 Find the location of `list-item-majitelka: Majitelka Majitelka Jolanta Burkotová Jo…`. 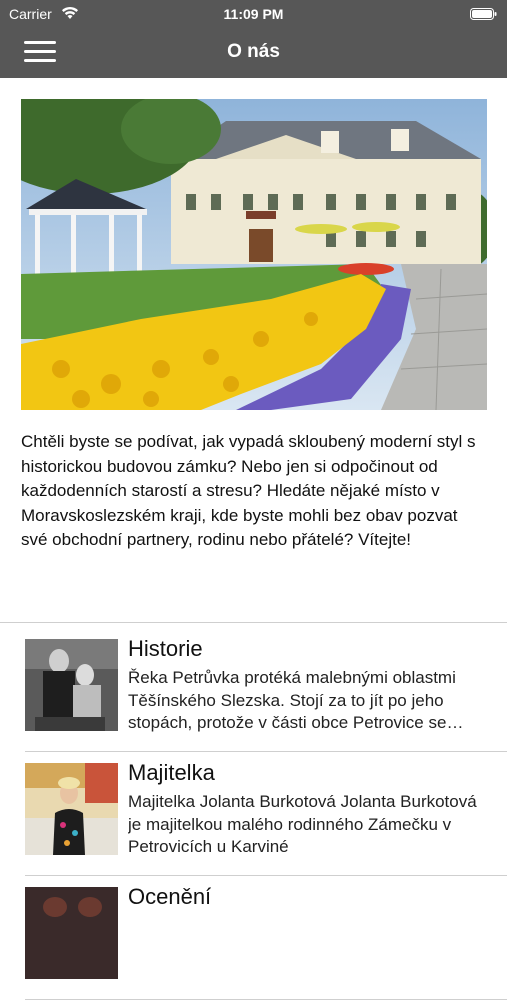

list-item-majitelka: Majitelka Majitelka Jolanta Burkotová Jo… is located at coordinates (266, 814).